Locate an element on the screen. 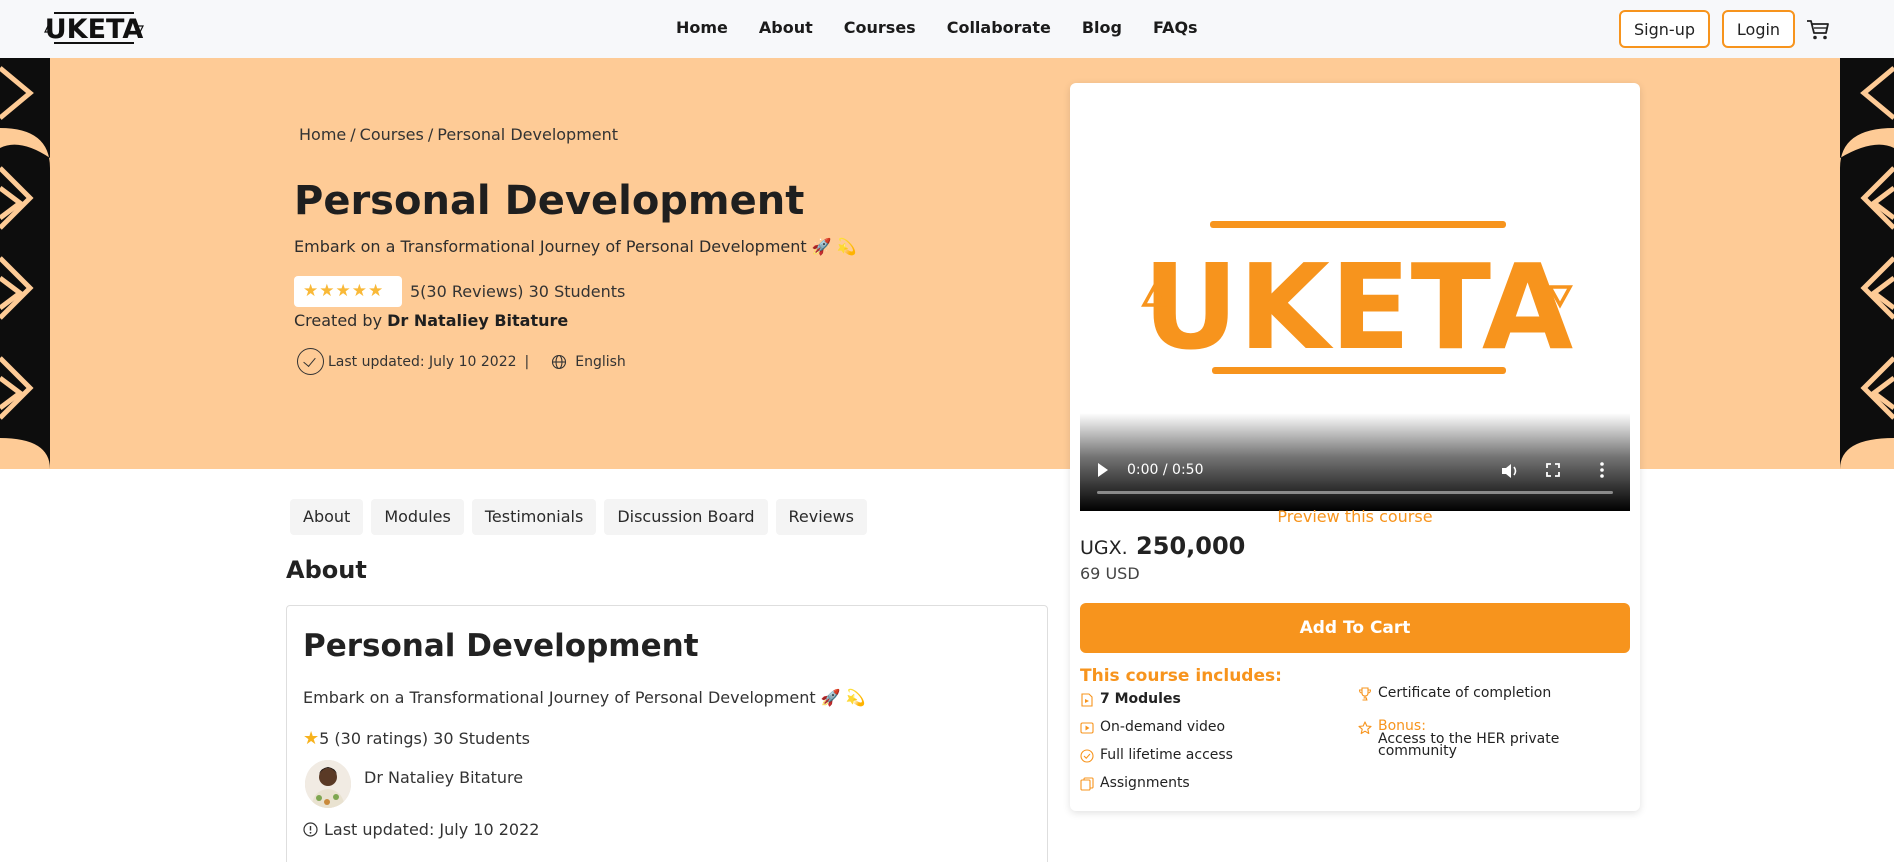 The image size is (1894, 862). play-icon is located at coordinates (1103, 470).